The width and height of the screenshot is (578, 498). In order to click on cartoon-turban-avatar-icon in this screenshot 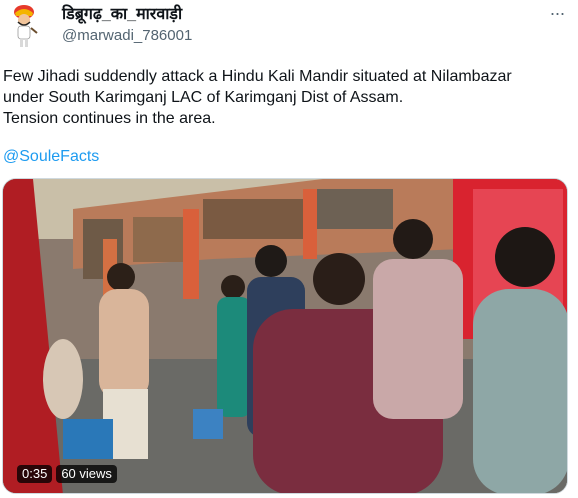, I will do `click(26, 26)`.